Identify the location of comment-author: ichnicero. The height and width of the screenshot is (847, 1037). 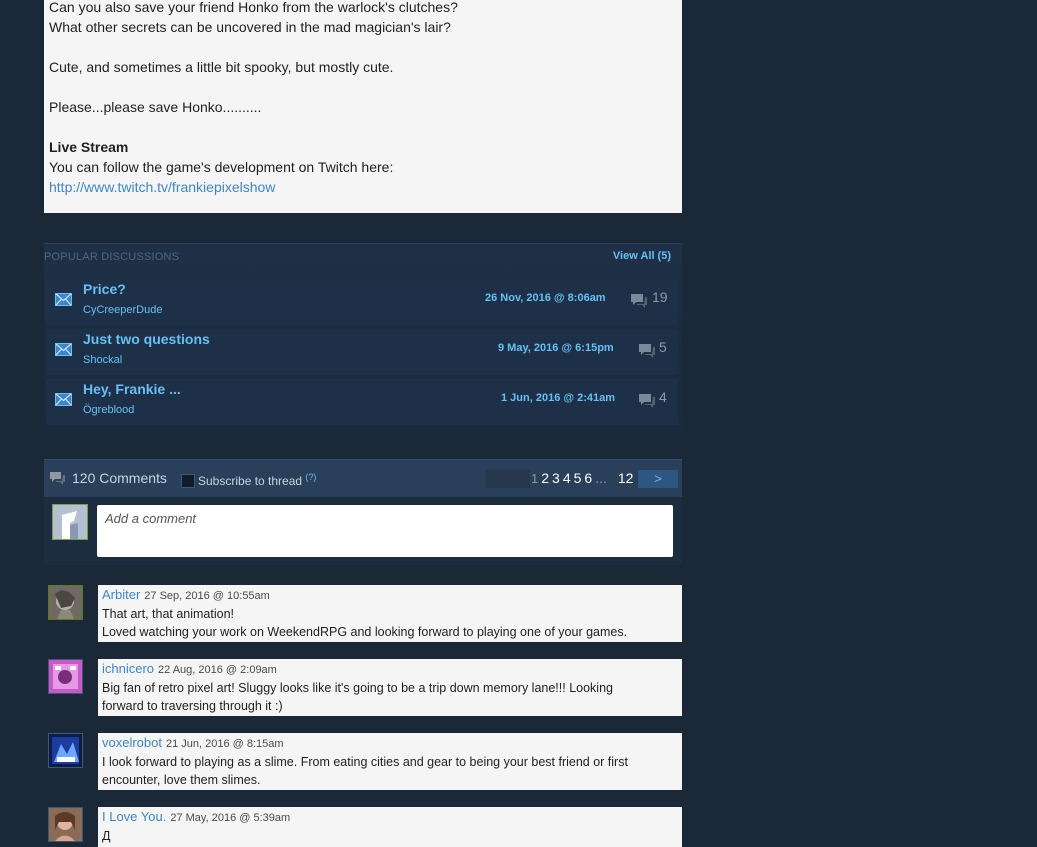
(128, 668).